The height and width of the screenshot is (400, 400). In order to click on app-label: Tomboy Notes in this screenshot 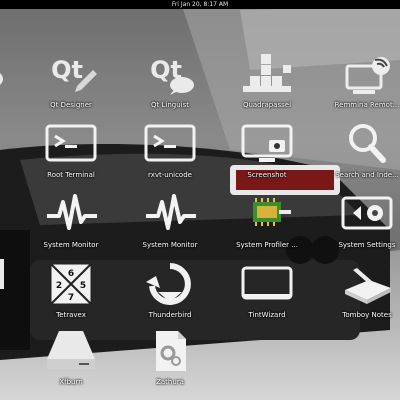, I will do `click(367, 315)`.